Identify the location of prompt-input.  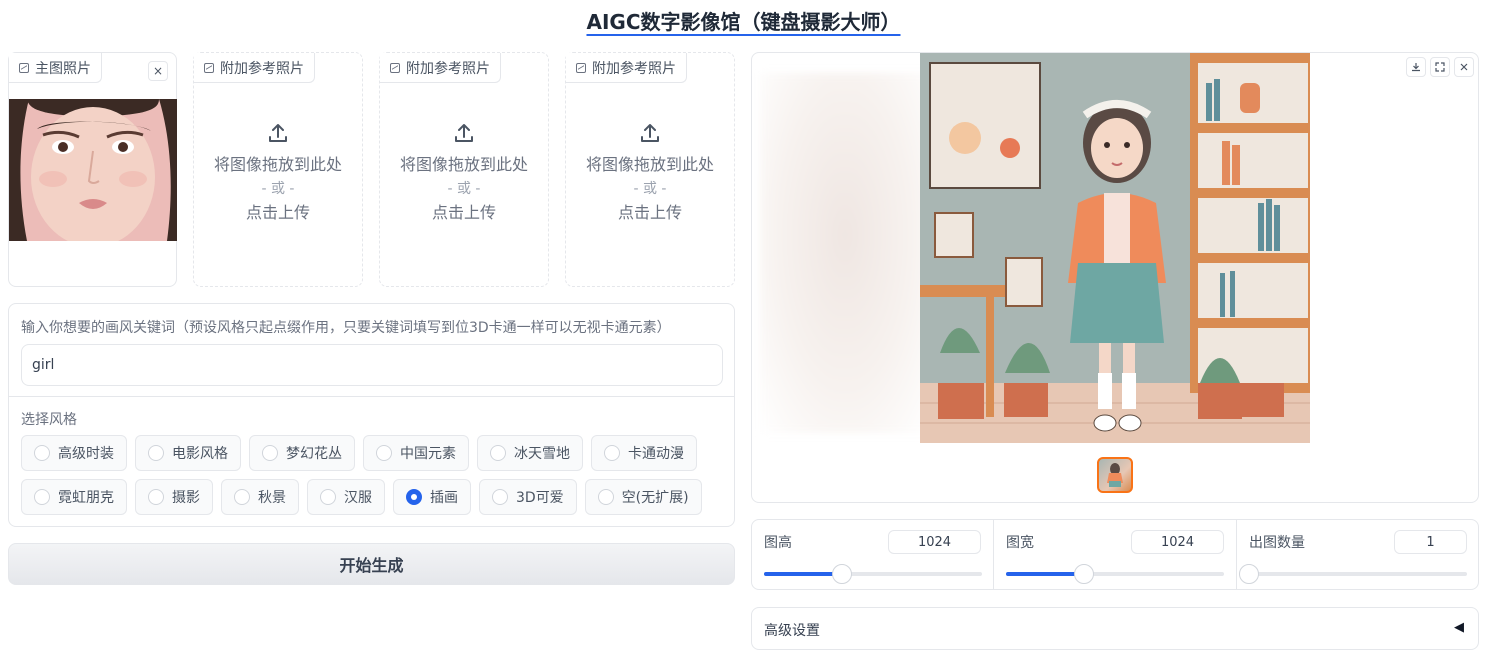
(372, 365).